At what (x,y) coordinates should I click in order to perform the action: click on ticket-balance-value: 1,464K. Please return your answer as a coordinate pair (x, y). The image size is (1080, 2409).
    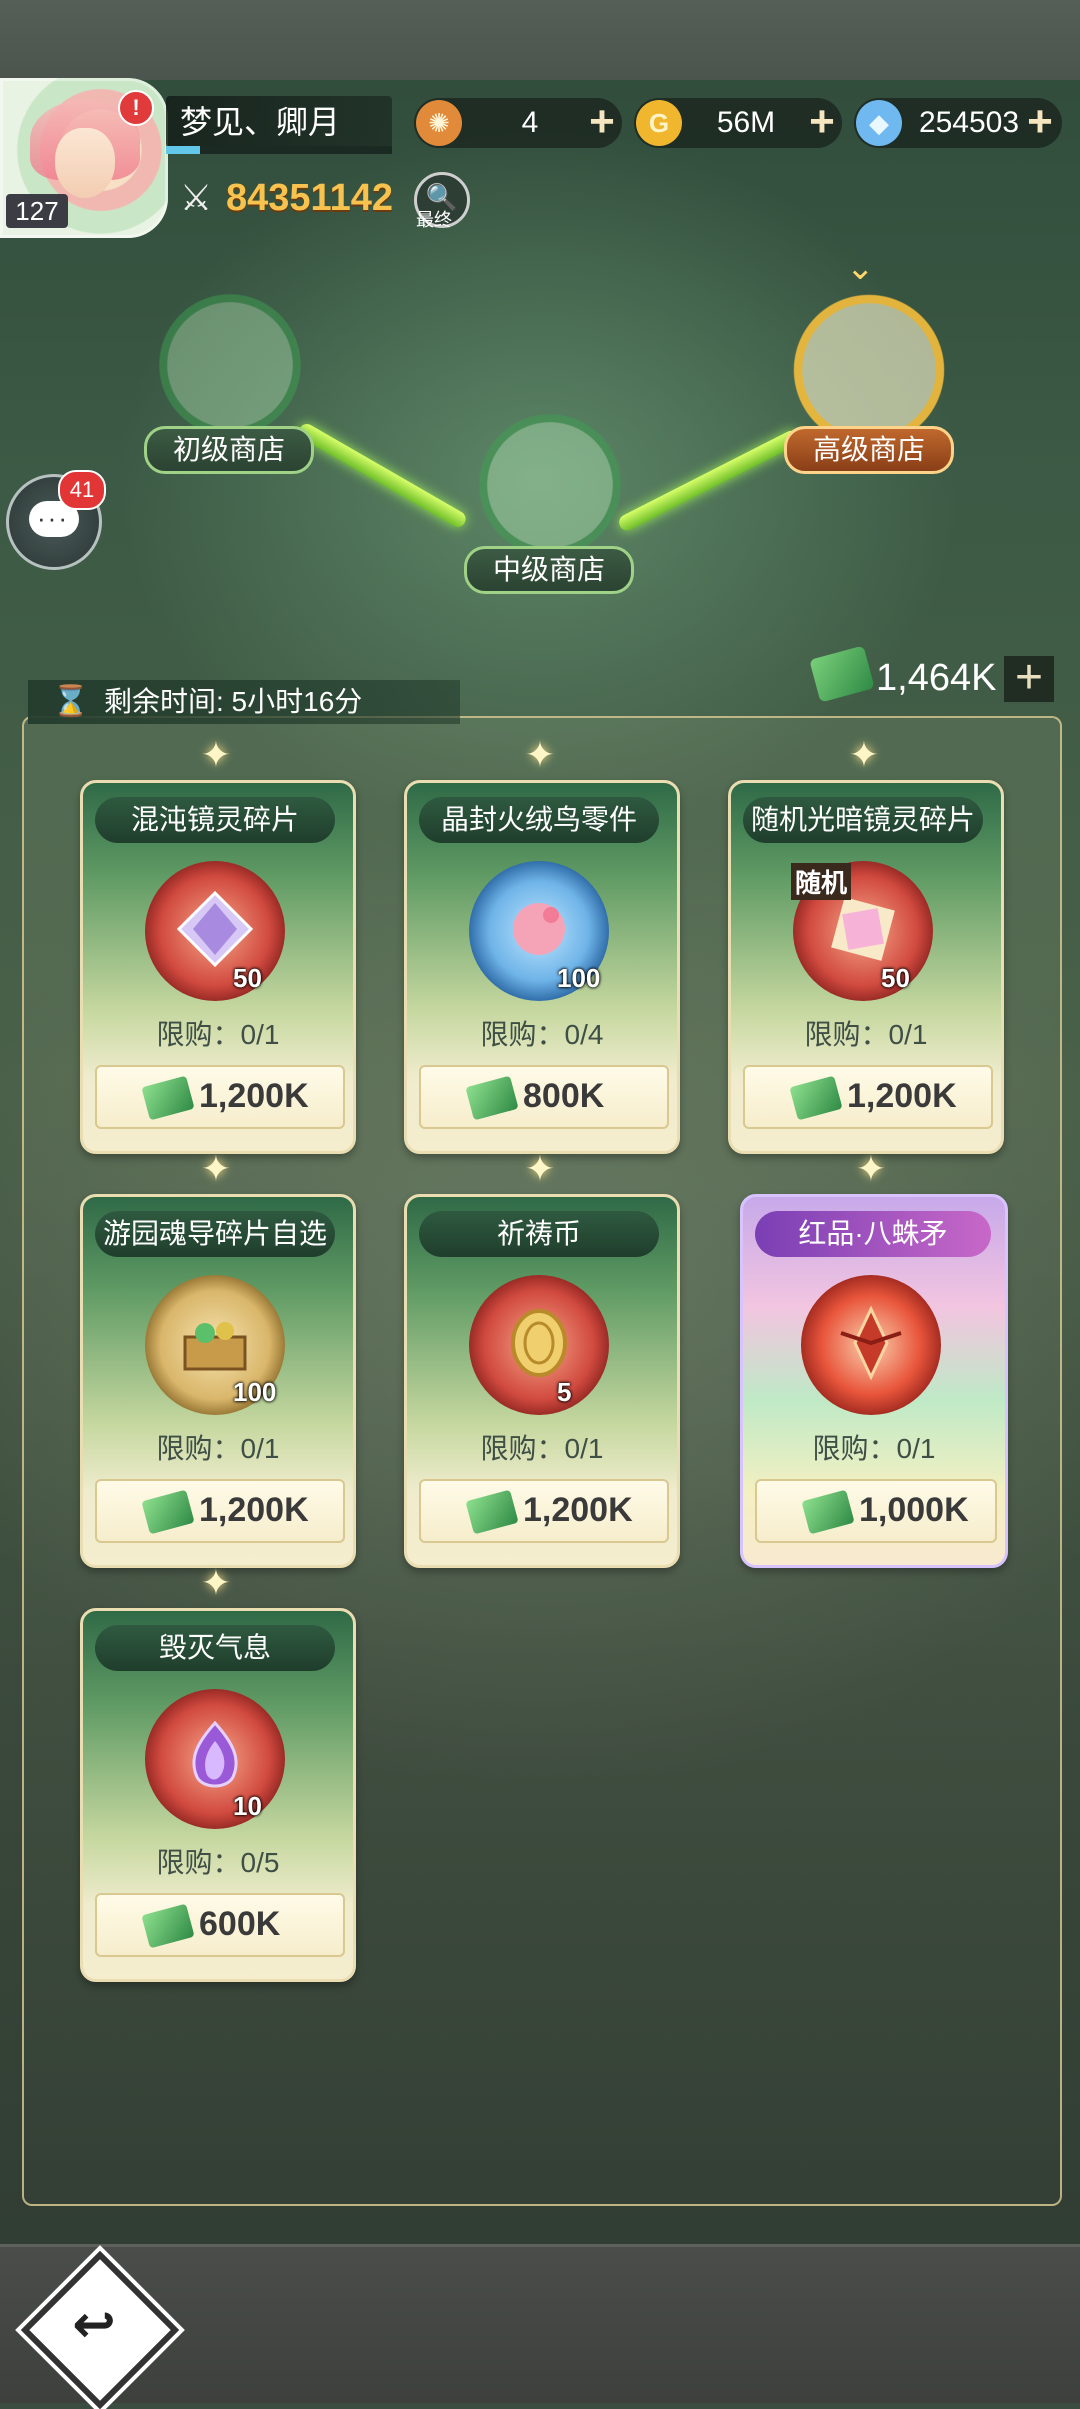
    Looking at the image, I should click on (936, 678).